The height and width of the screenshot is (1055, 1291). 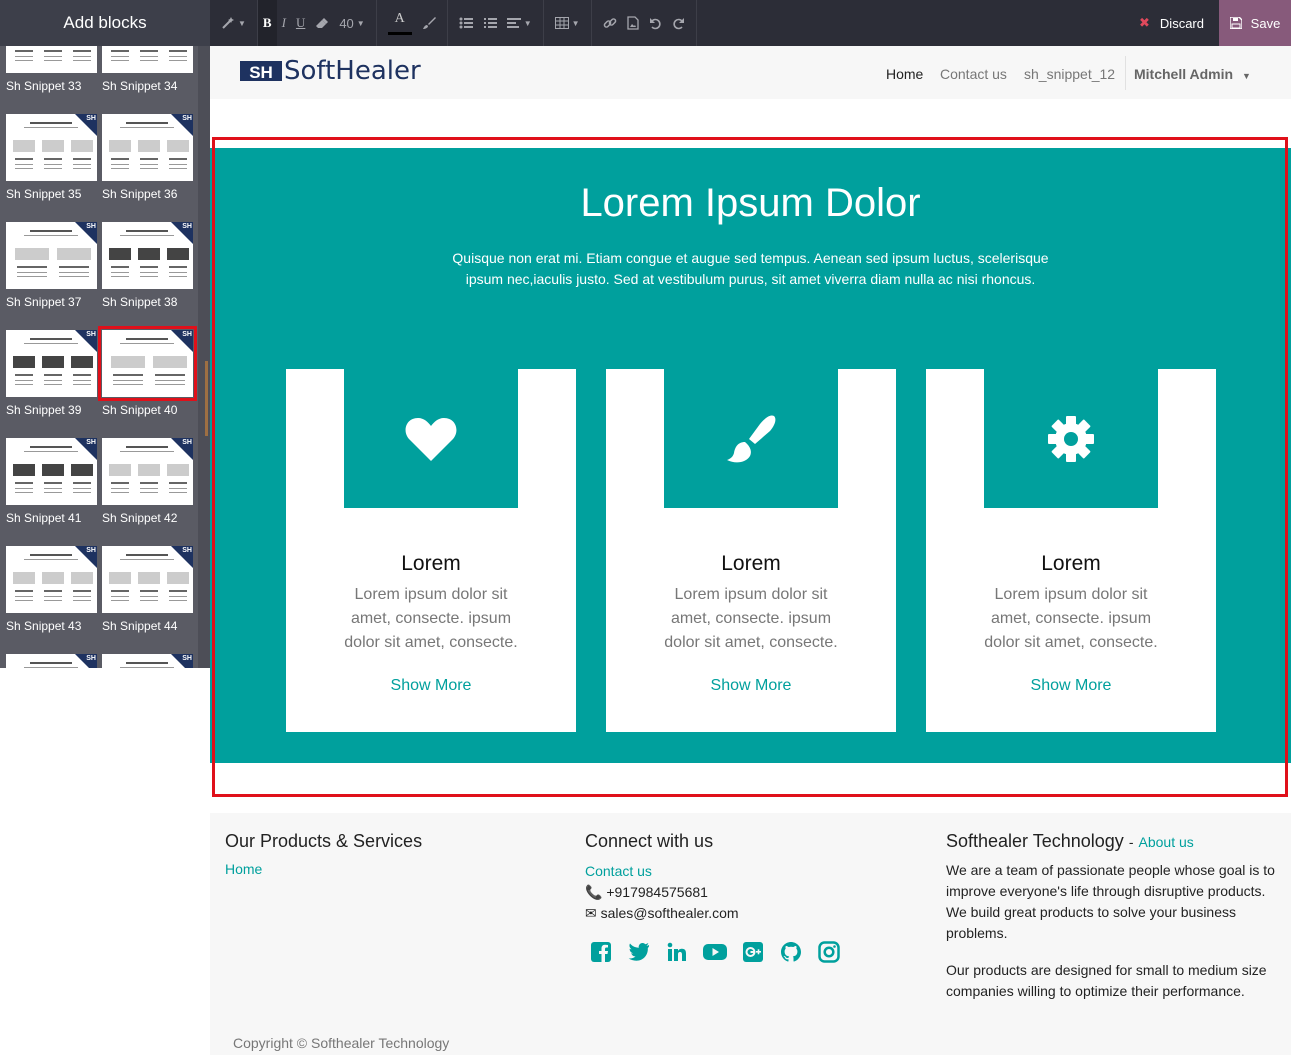 What do you see at coordinates (51, 157) in the screenshot?
I see `snippet-block: SH Sh Snippet 35` at bounding box center [51, 157].